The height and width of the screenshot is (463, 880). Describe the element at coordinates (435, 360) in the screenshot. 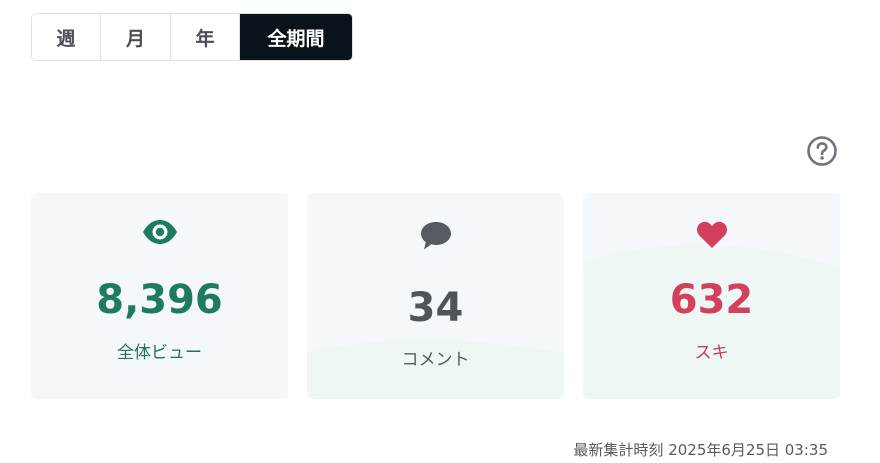

I see `comments-label: コメント` at that location.